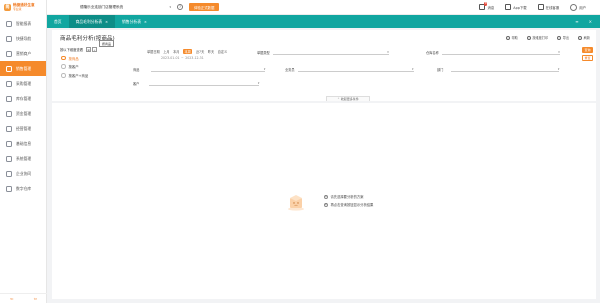 This screenshot has width=600, height=303. Describe the element at coordinates (338, 99) in the screenshot. I see `chevron-up-icon: ⌃` at that location.